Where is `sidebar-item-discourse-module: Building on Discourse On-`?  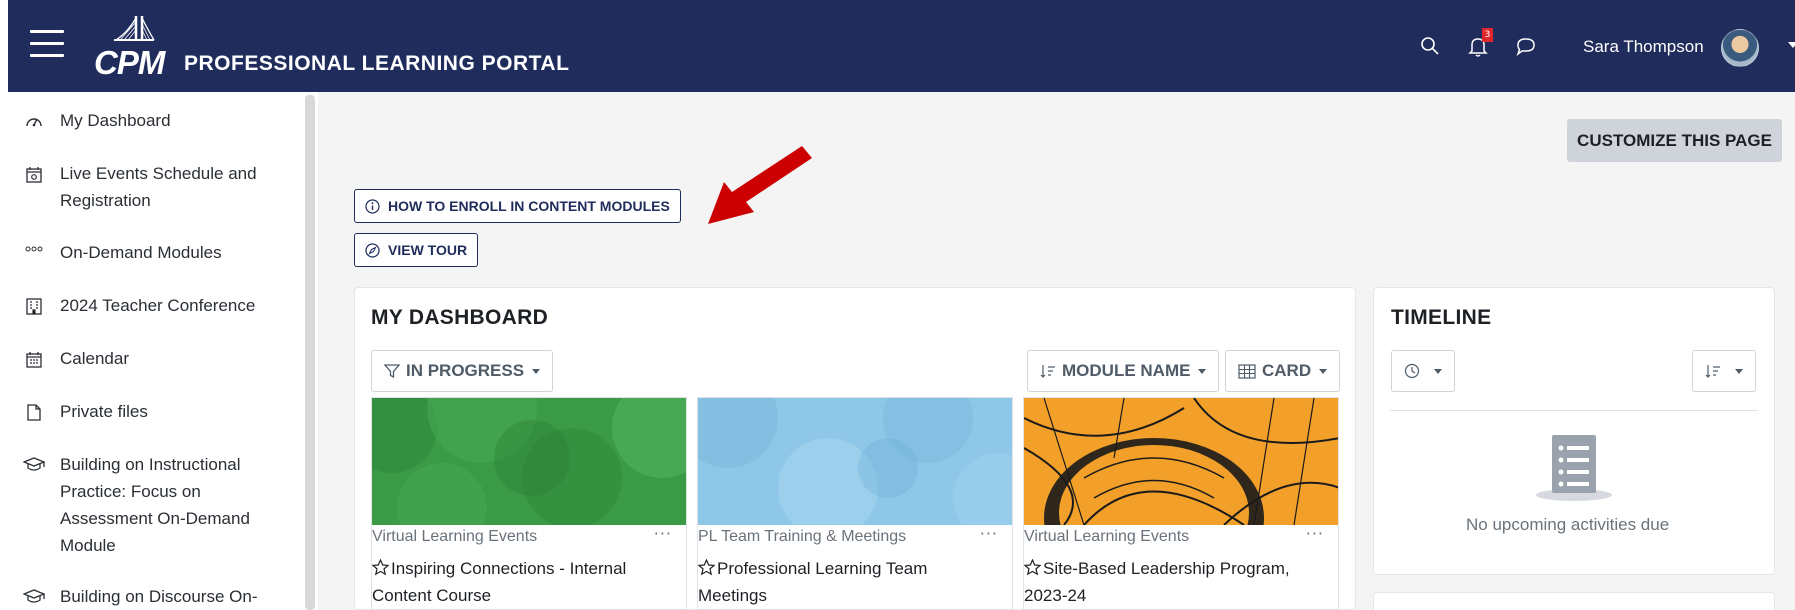
sidebar-item-discourse-module: Building on Discourse On- is located at coordinates (146, 596).